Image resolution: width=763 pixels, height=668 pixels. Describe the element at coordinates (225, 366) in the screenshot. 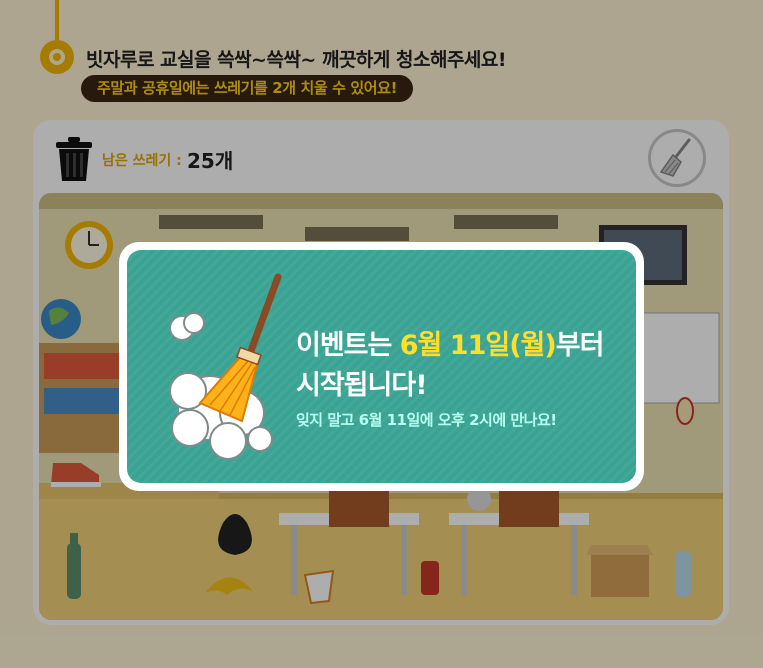

I see `broom-icon` at that location.